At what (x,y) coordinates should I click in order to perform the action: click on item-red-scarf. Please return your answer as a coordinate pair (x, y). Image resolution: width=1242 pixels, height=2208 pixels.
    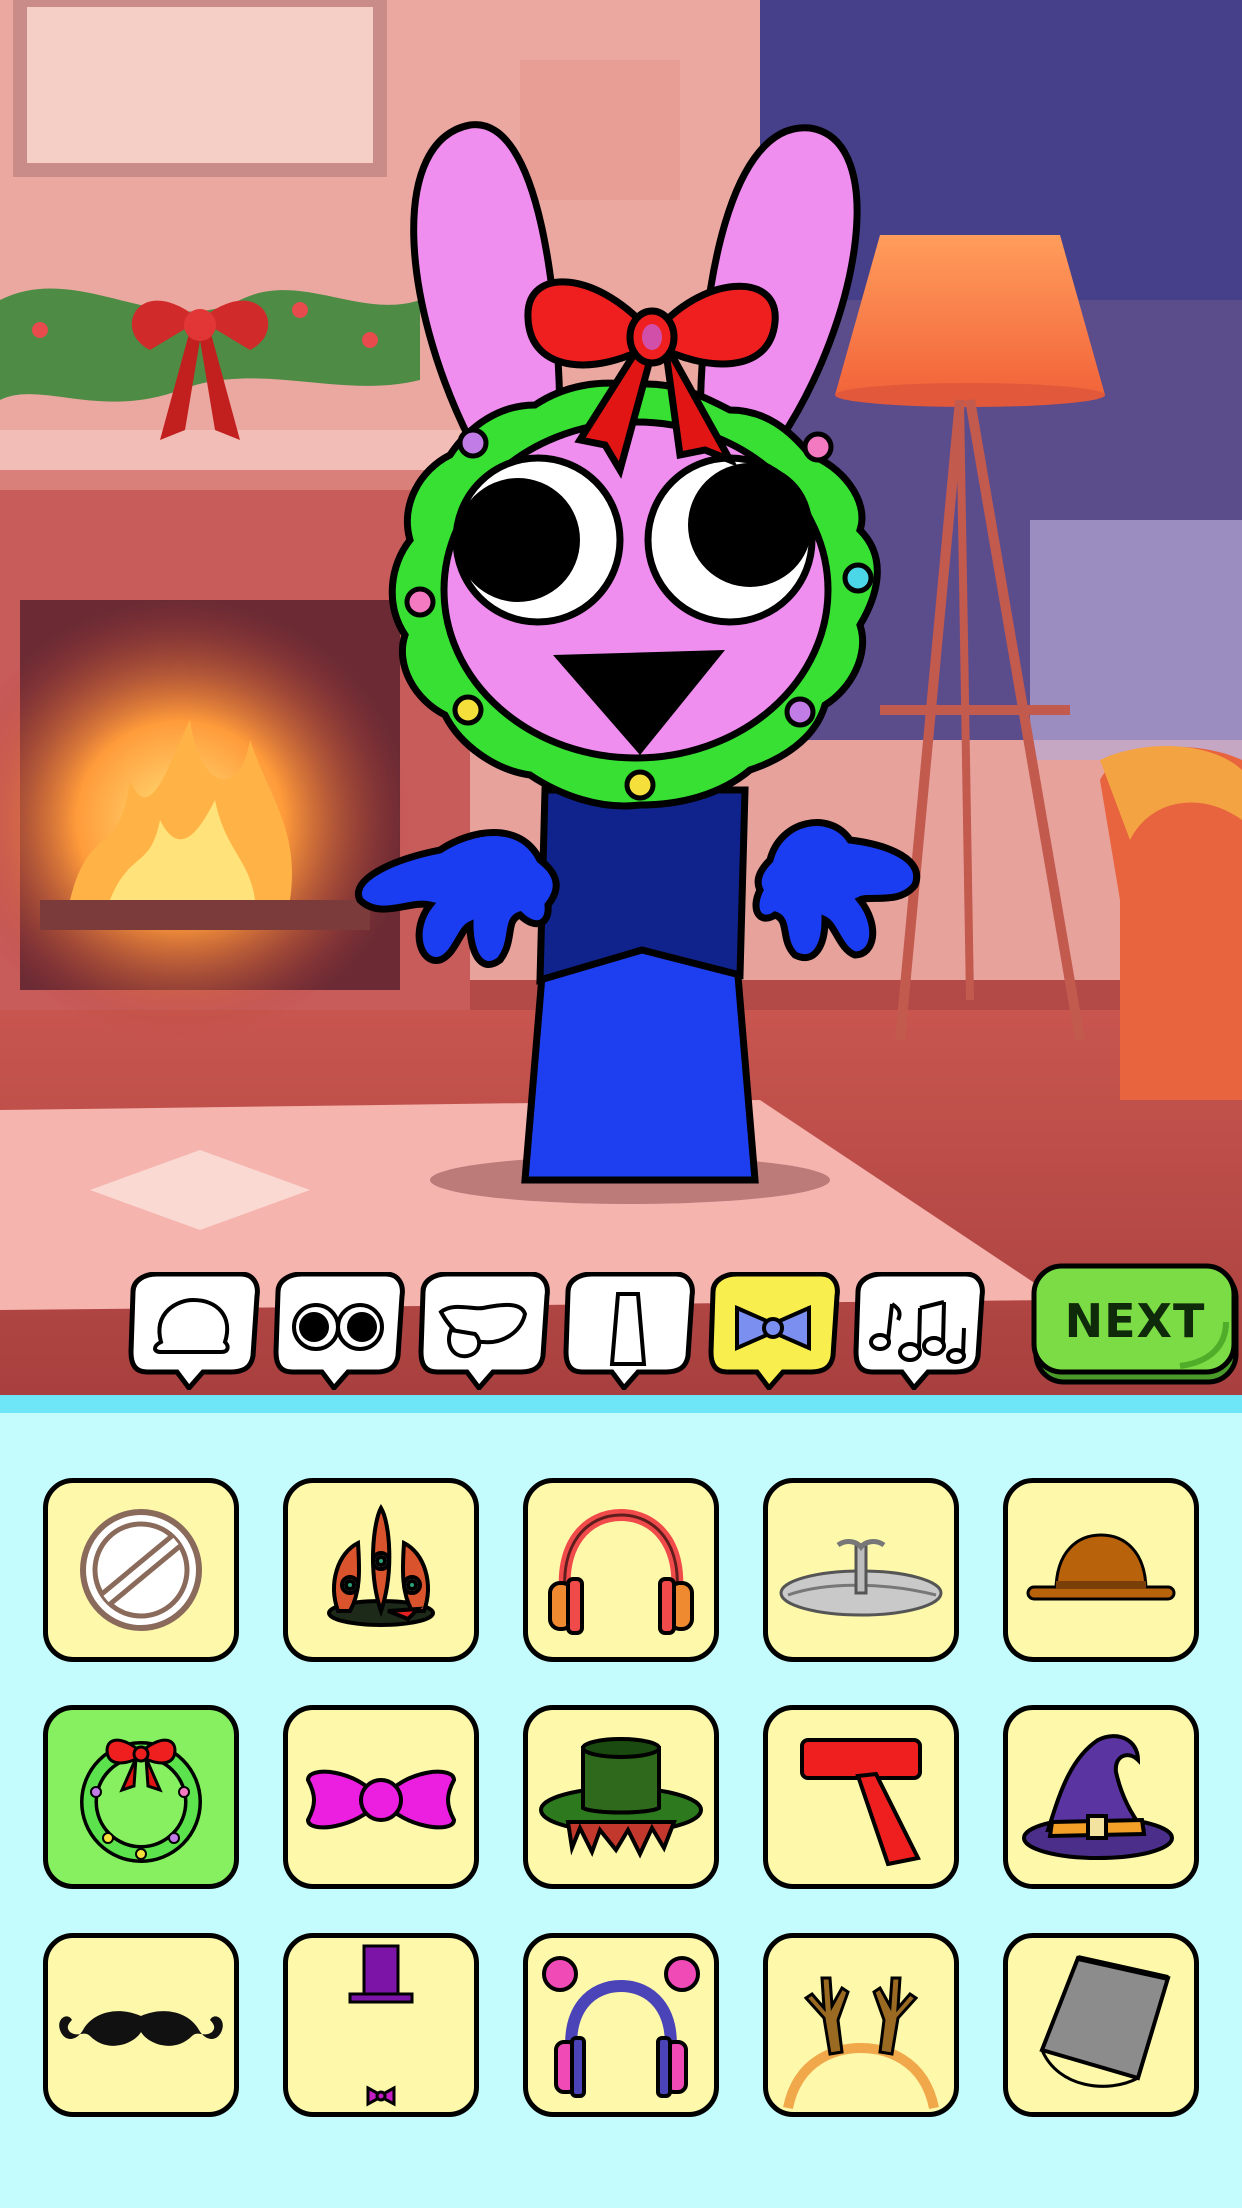
    Looking at the image, I should click on (861, 1797).